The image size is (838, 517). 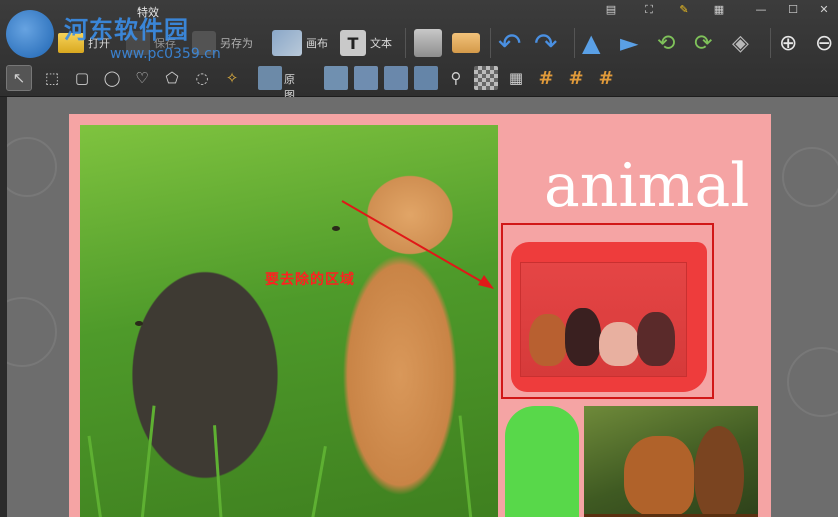 I want to click on pointer-icon: ↖, so click(x=19, y=78).